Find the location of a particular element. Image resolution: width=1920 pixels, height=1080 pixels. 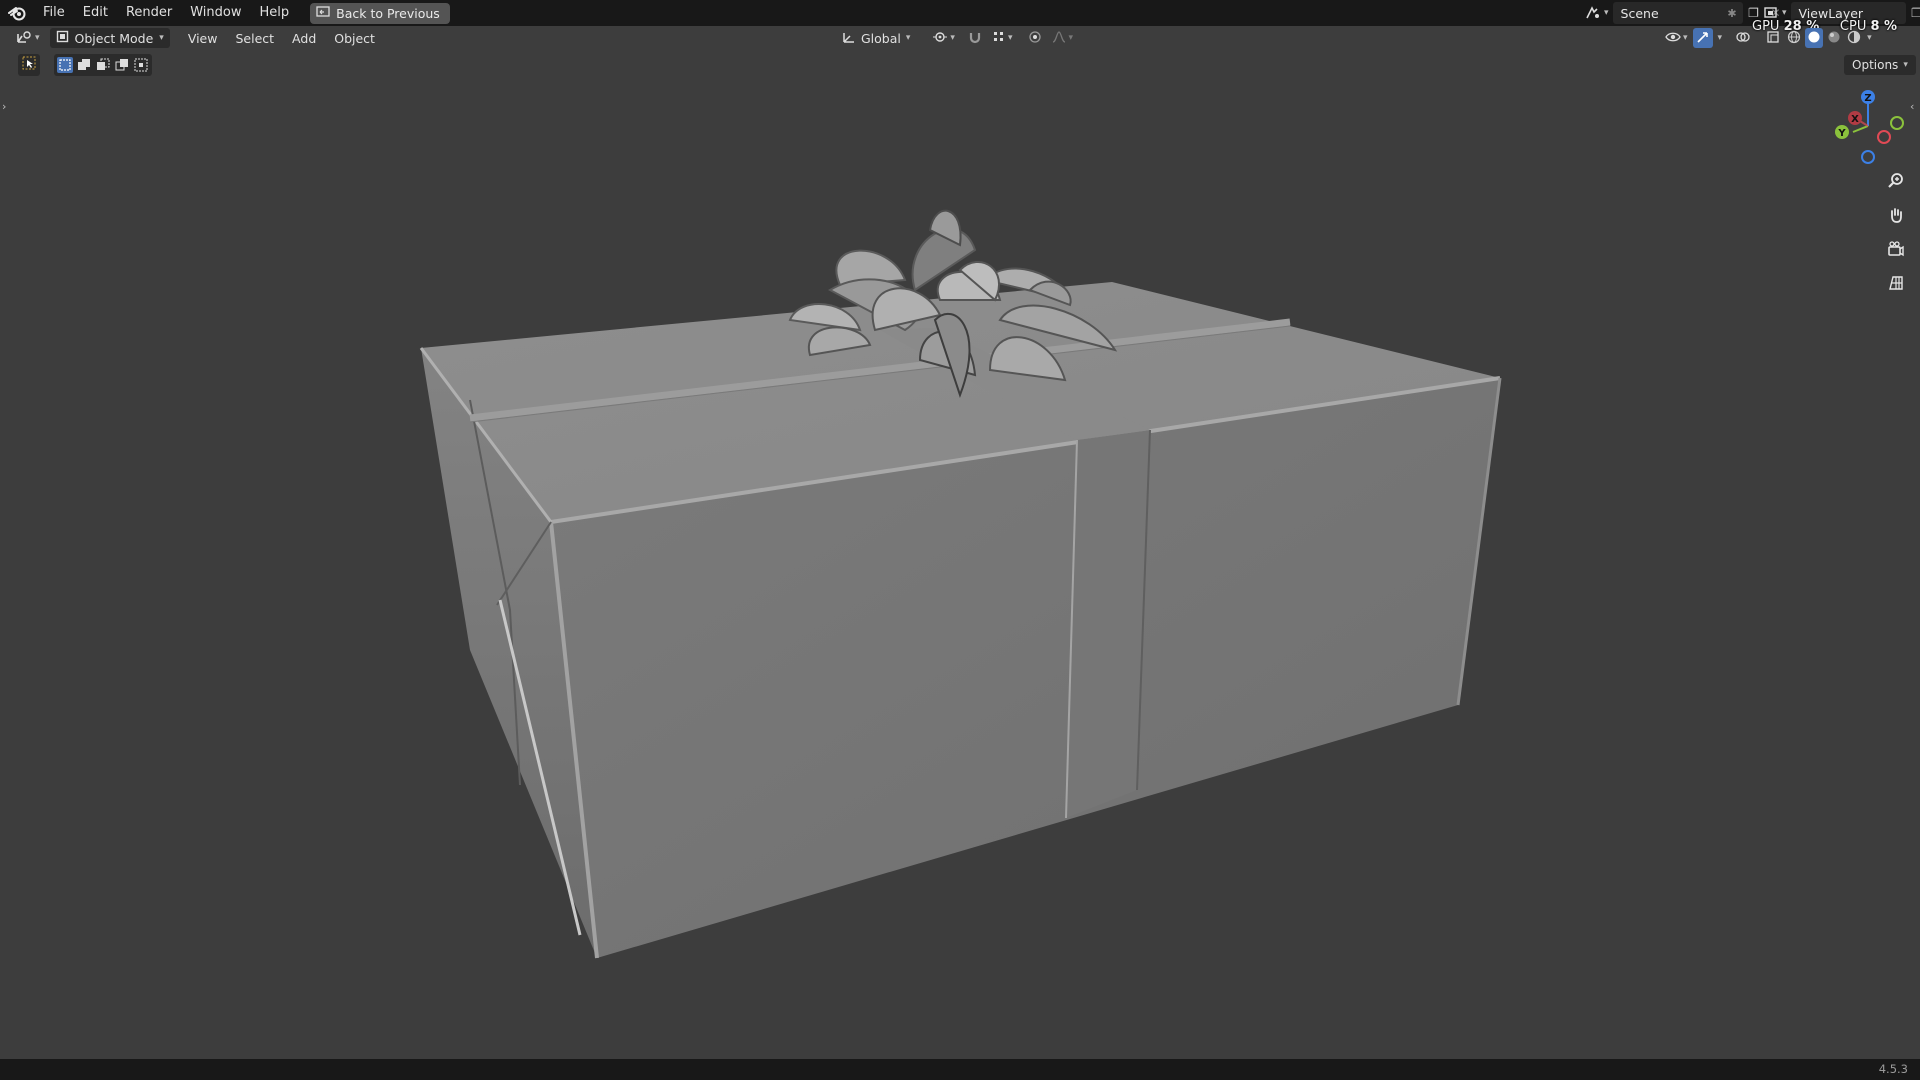

ortho-toggle-tool is located at coordinates (1896, 285).